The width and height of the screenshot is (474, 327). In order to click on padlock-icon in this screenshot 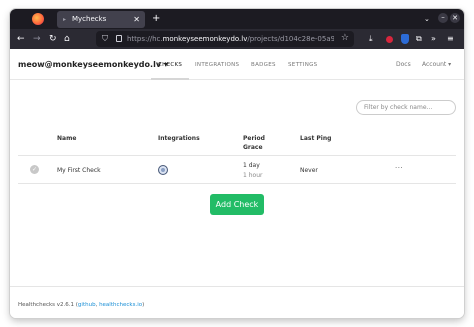, I will do `click(119, 38)`.